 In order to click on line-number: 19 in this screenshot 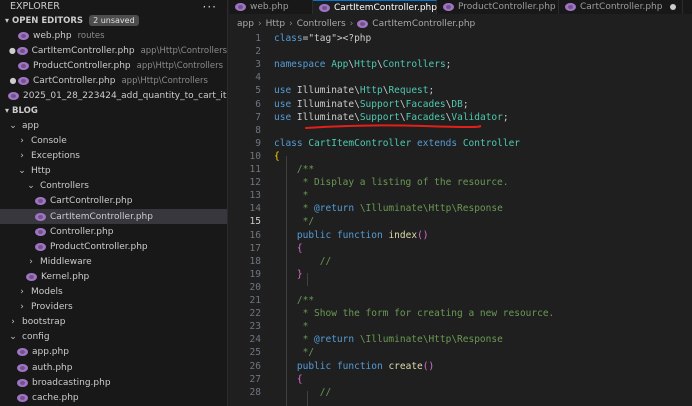, I will do `click(255, 274)`.